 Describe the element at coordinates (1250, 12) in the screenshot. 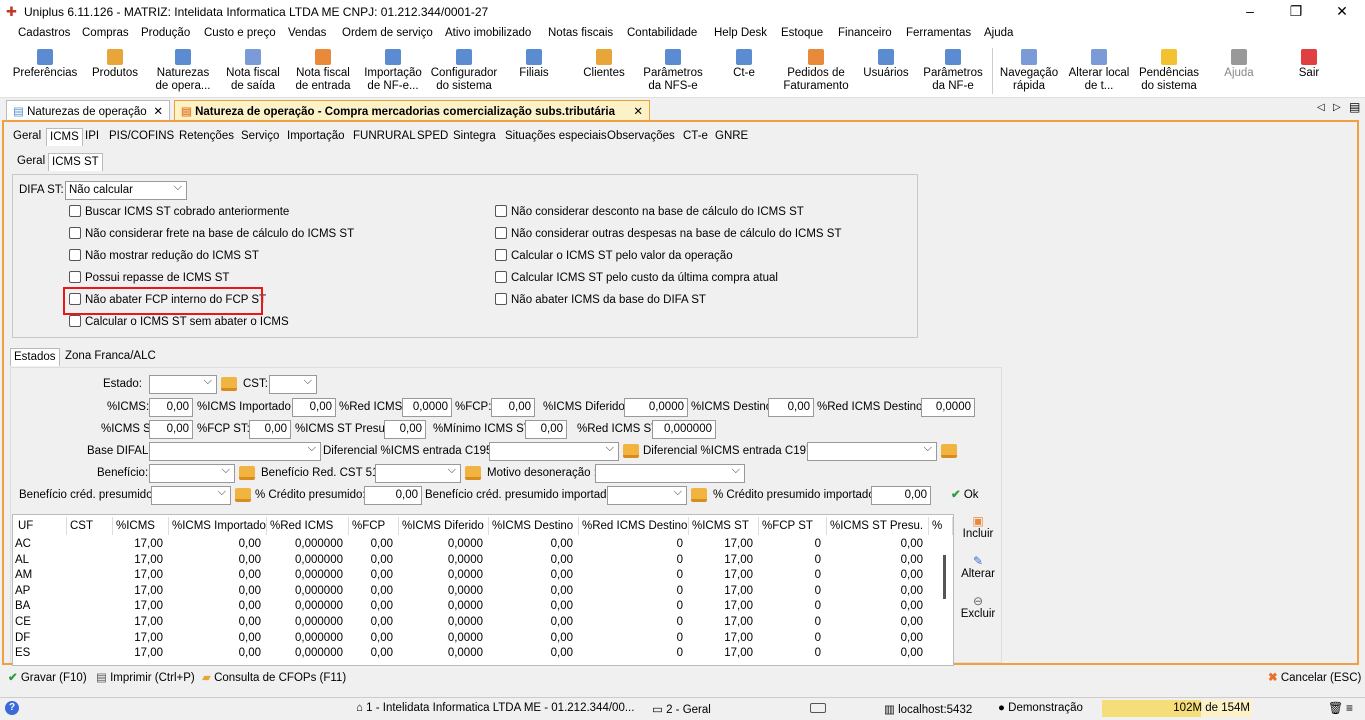

I see `minimize-button: –` at that location.